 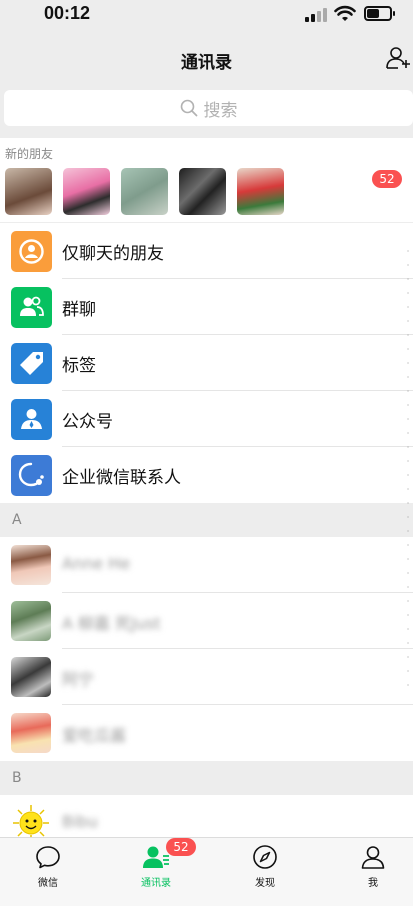 What do you see at coordinates (67, 13) in the screenshot?
I see `status-time: 00:12` at bounding box center [67, 13].